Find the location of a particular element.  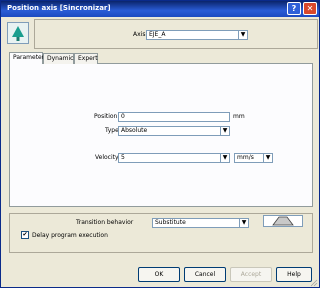

cancel-button: Cancel is located at coordinates (205, 274).